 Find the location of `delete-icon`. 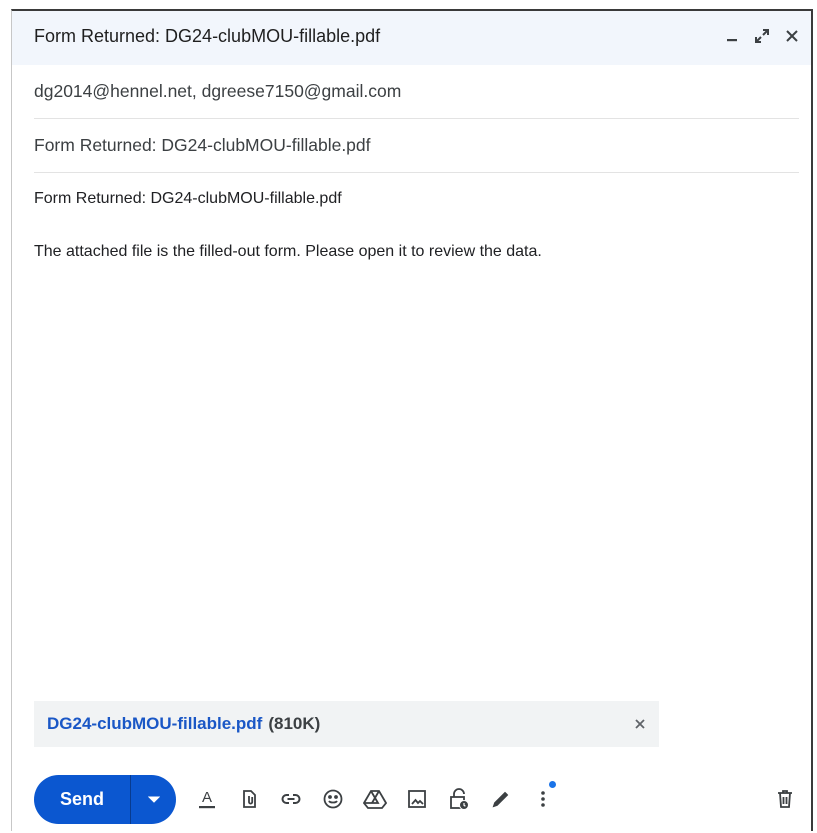

delete-icon is located at coordinates (785, 799).